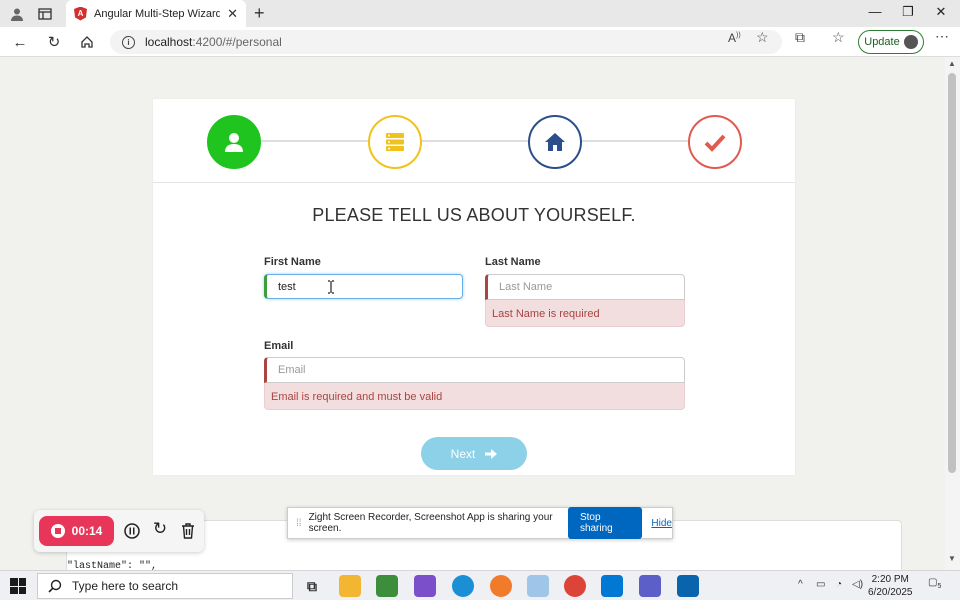 The width and height of the screenshot is (960, 600). I want to click on home-icon, so click(555, 142).